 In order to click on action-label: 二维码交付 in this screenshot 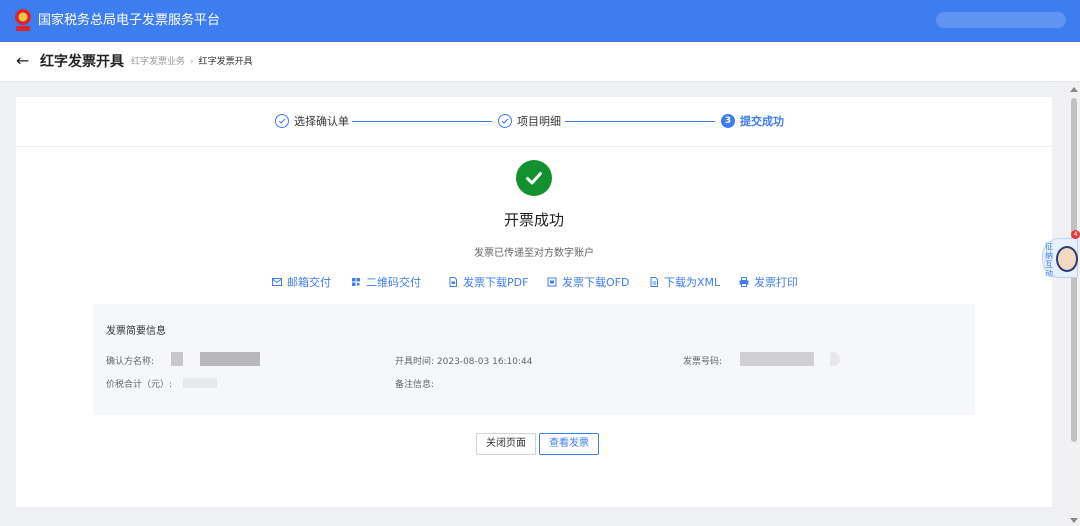, I will do `click(393, 282)`.